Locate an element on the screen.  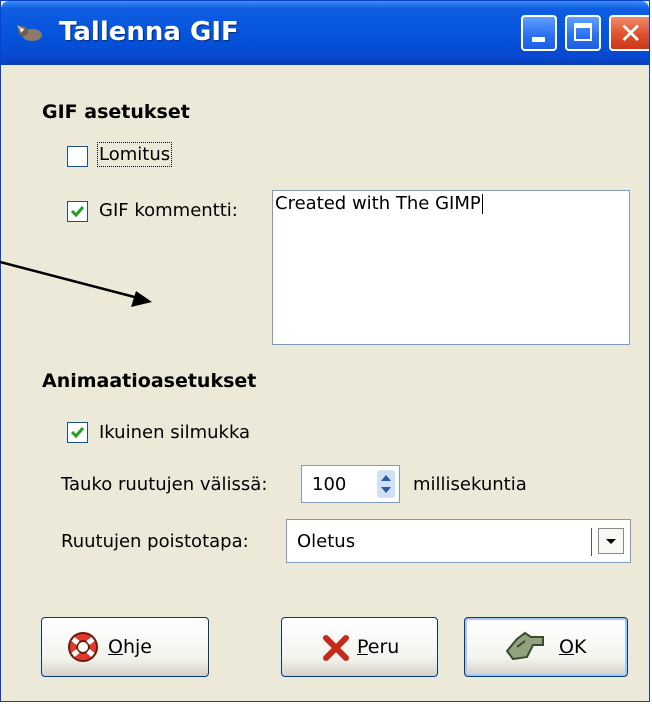
minimize-button is located at coordinates (539, 33).